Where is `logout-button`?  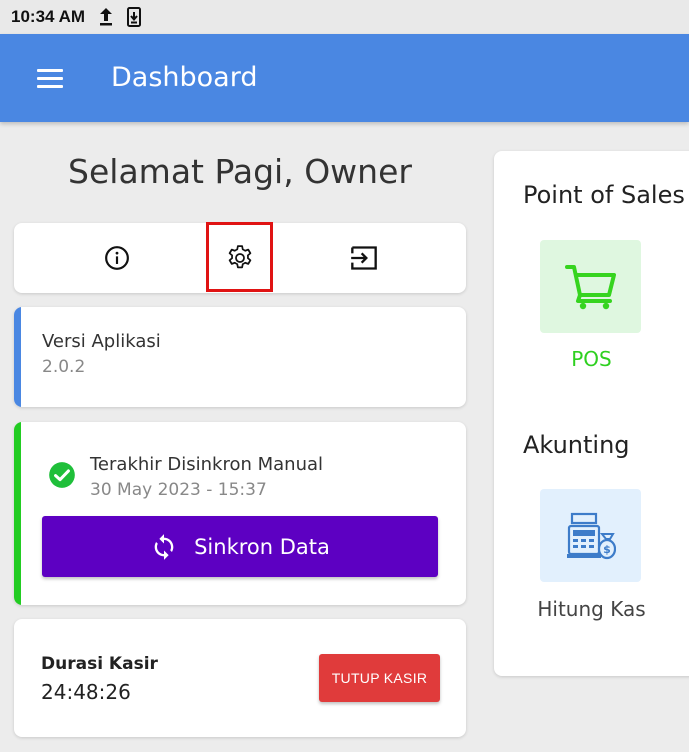 logout-button is located at coordinates (364, 258).